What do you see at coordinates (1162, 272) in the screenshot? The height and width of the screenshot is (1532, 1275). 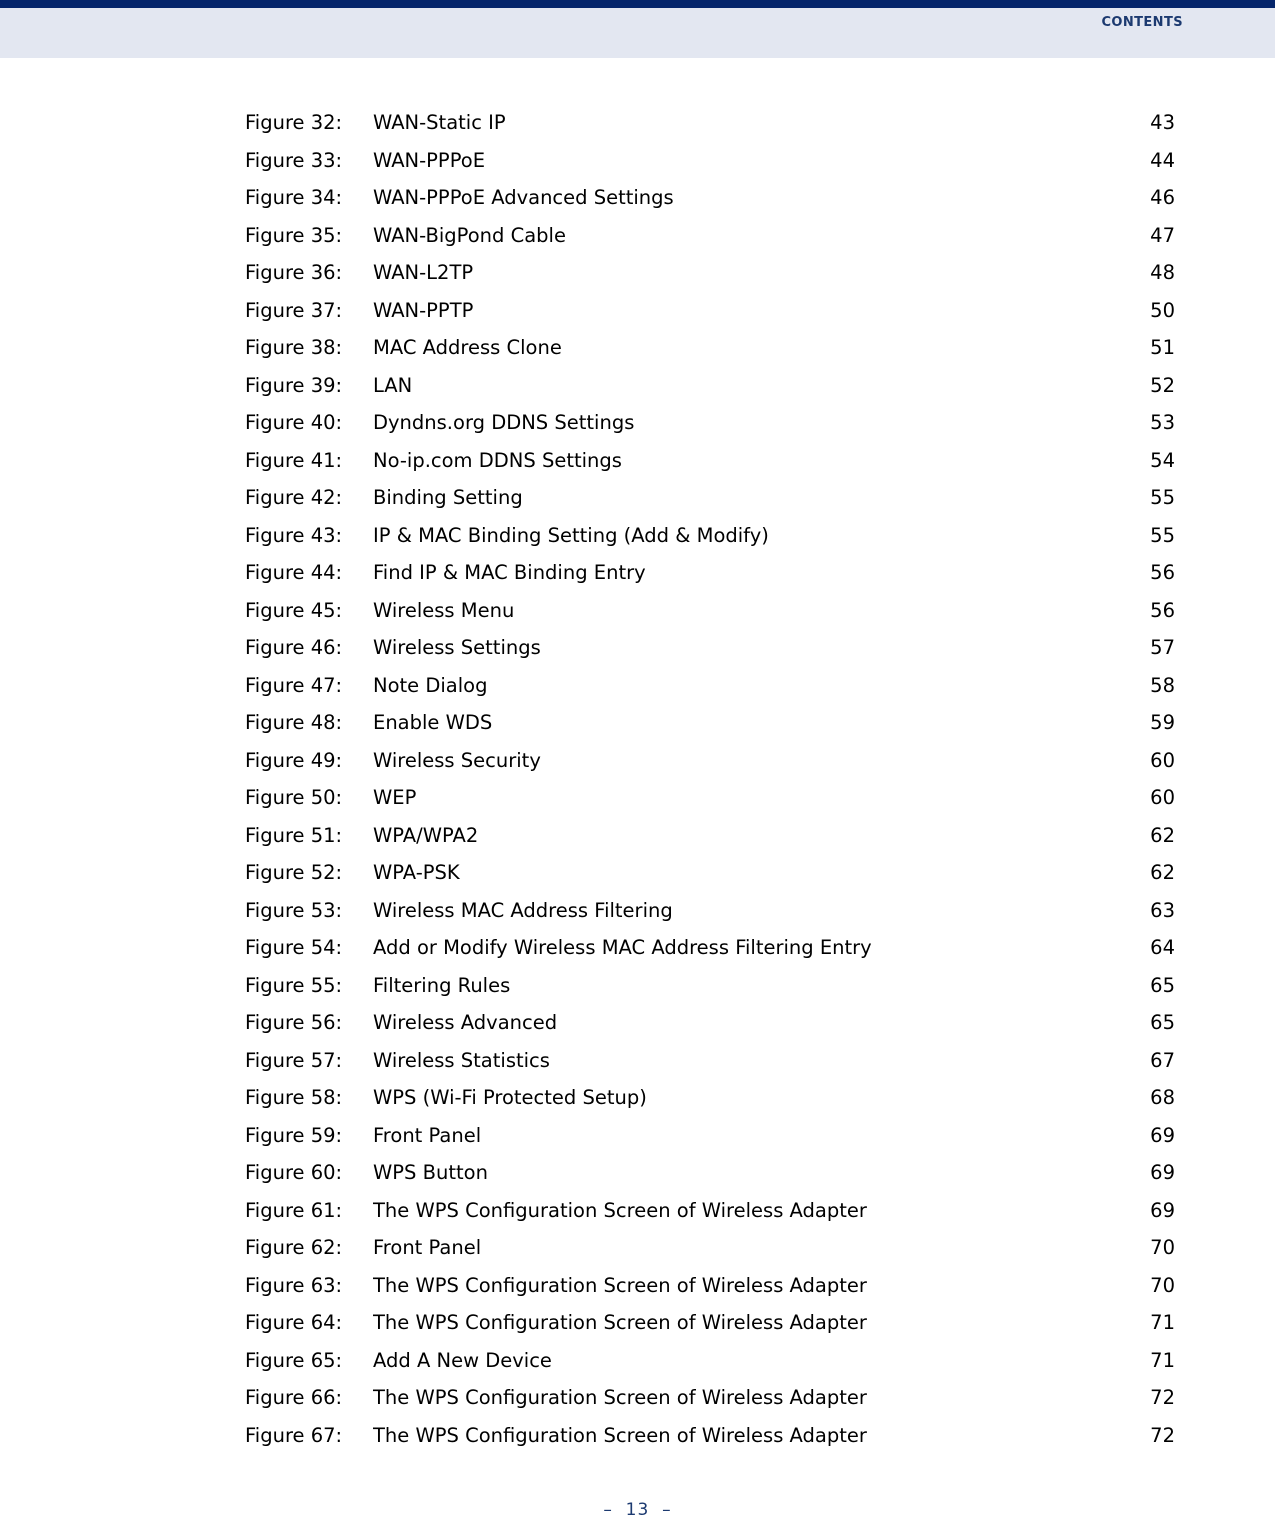 I see `toc-entry-page-number: 48` at bounding box center [1162, 272].